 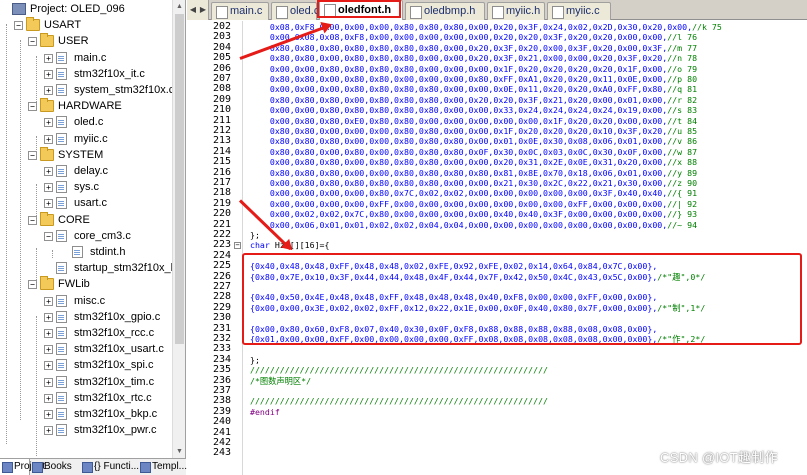 What do you see at coordinates (86, 398) in the screenshot?
I see `tree-file: + stm32f10x_rtc.c` at bounding box center [86, 398].